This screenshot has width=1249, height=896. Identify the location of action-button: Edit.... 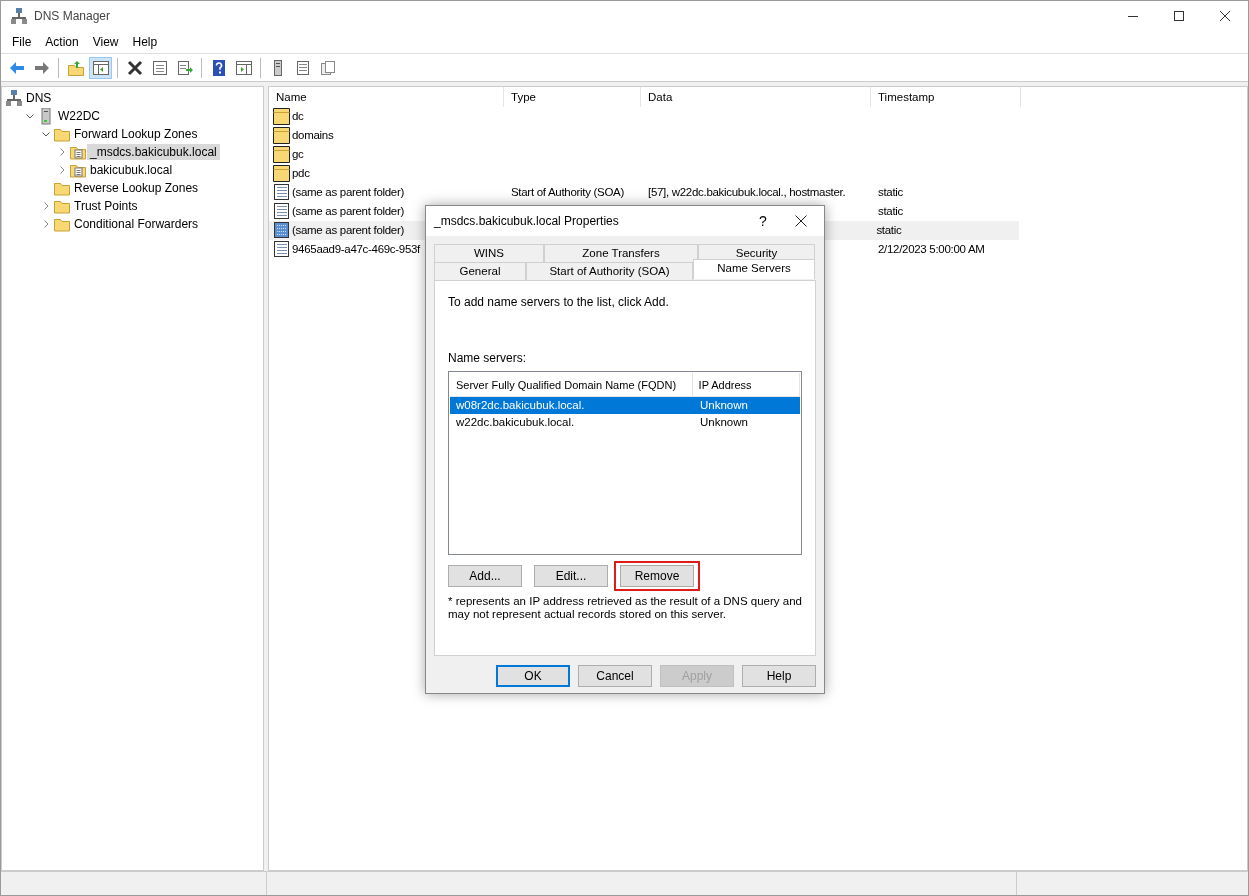
(571, 576).